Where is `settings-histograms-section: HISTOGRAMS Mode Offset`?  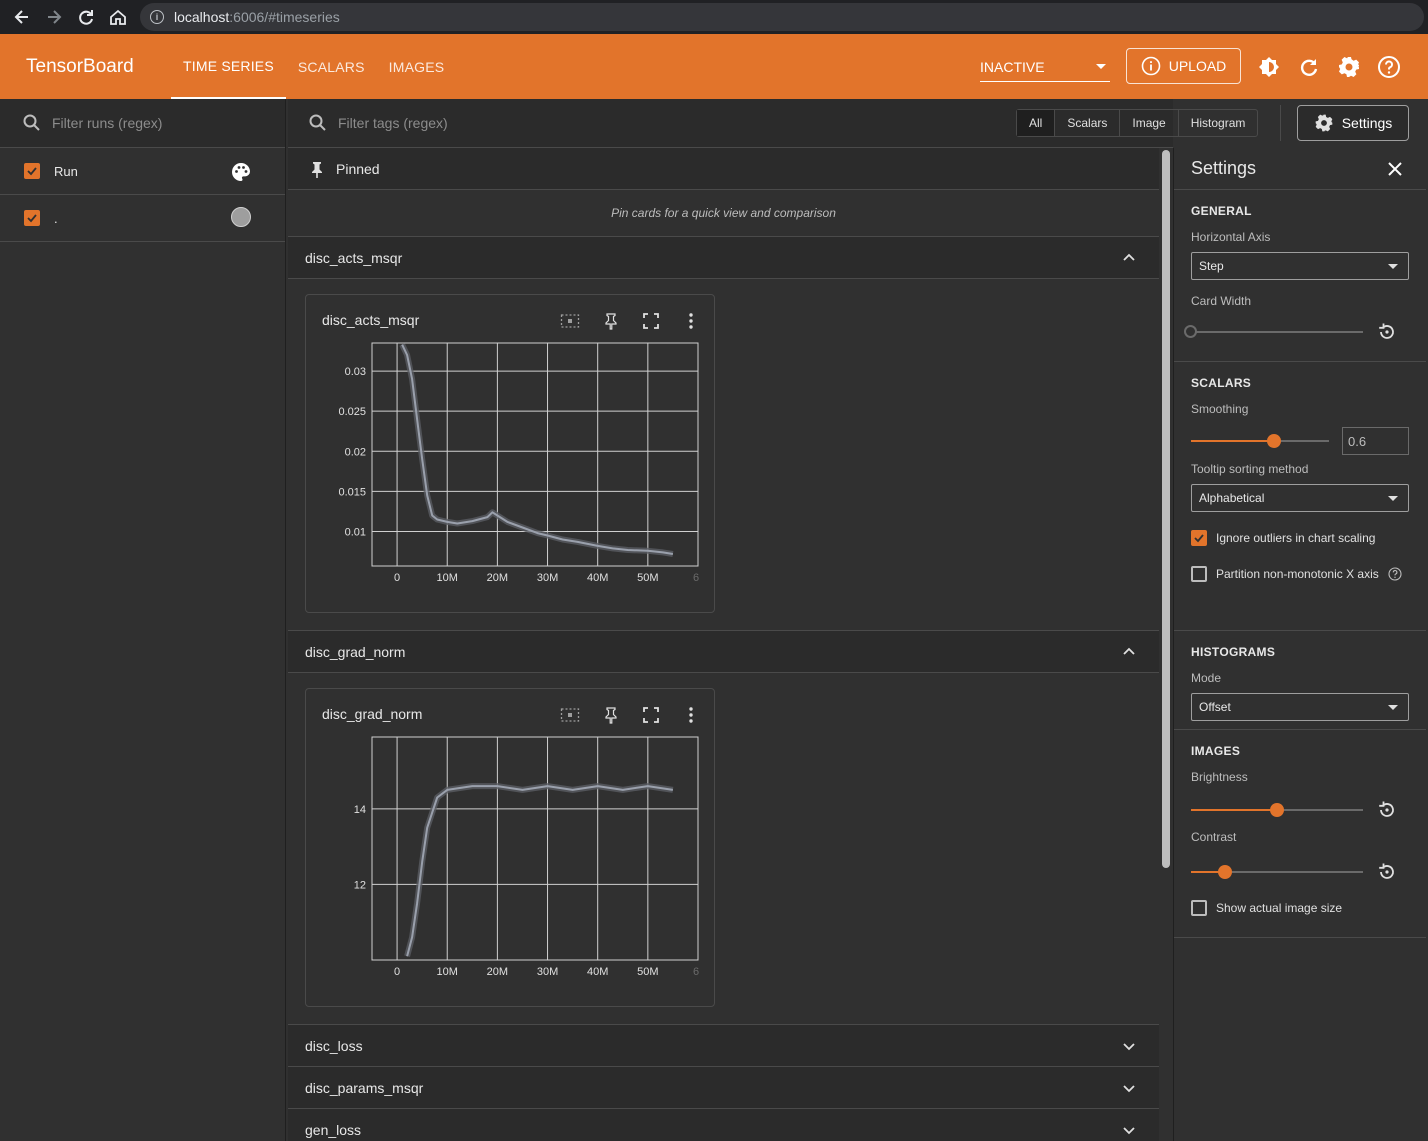 settings-histograms-section: HISTOGRAMS Mode Offset is located at coordinates (1300, 680).